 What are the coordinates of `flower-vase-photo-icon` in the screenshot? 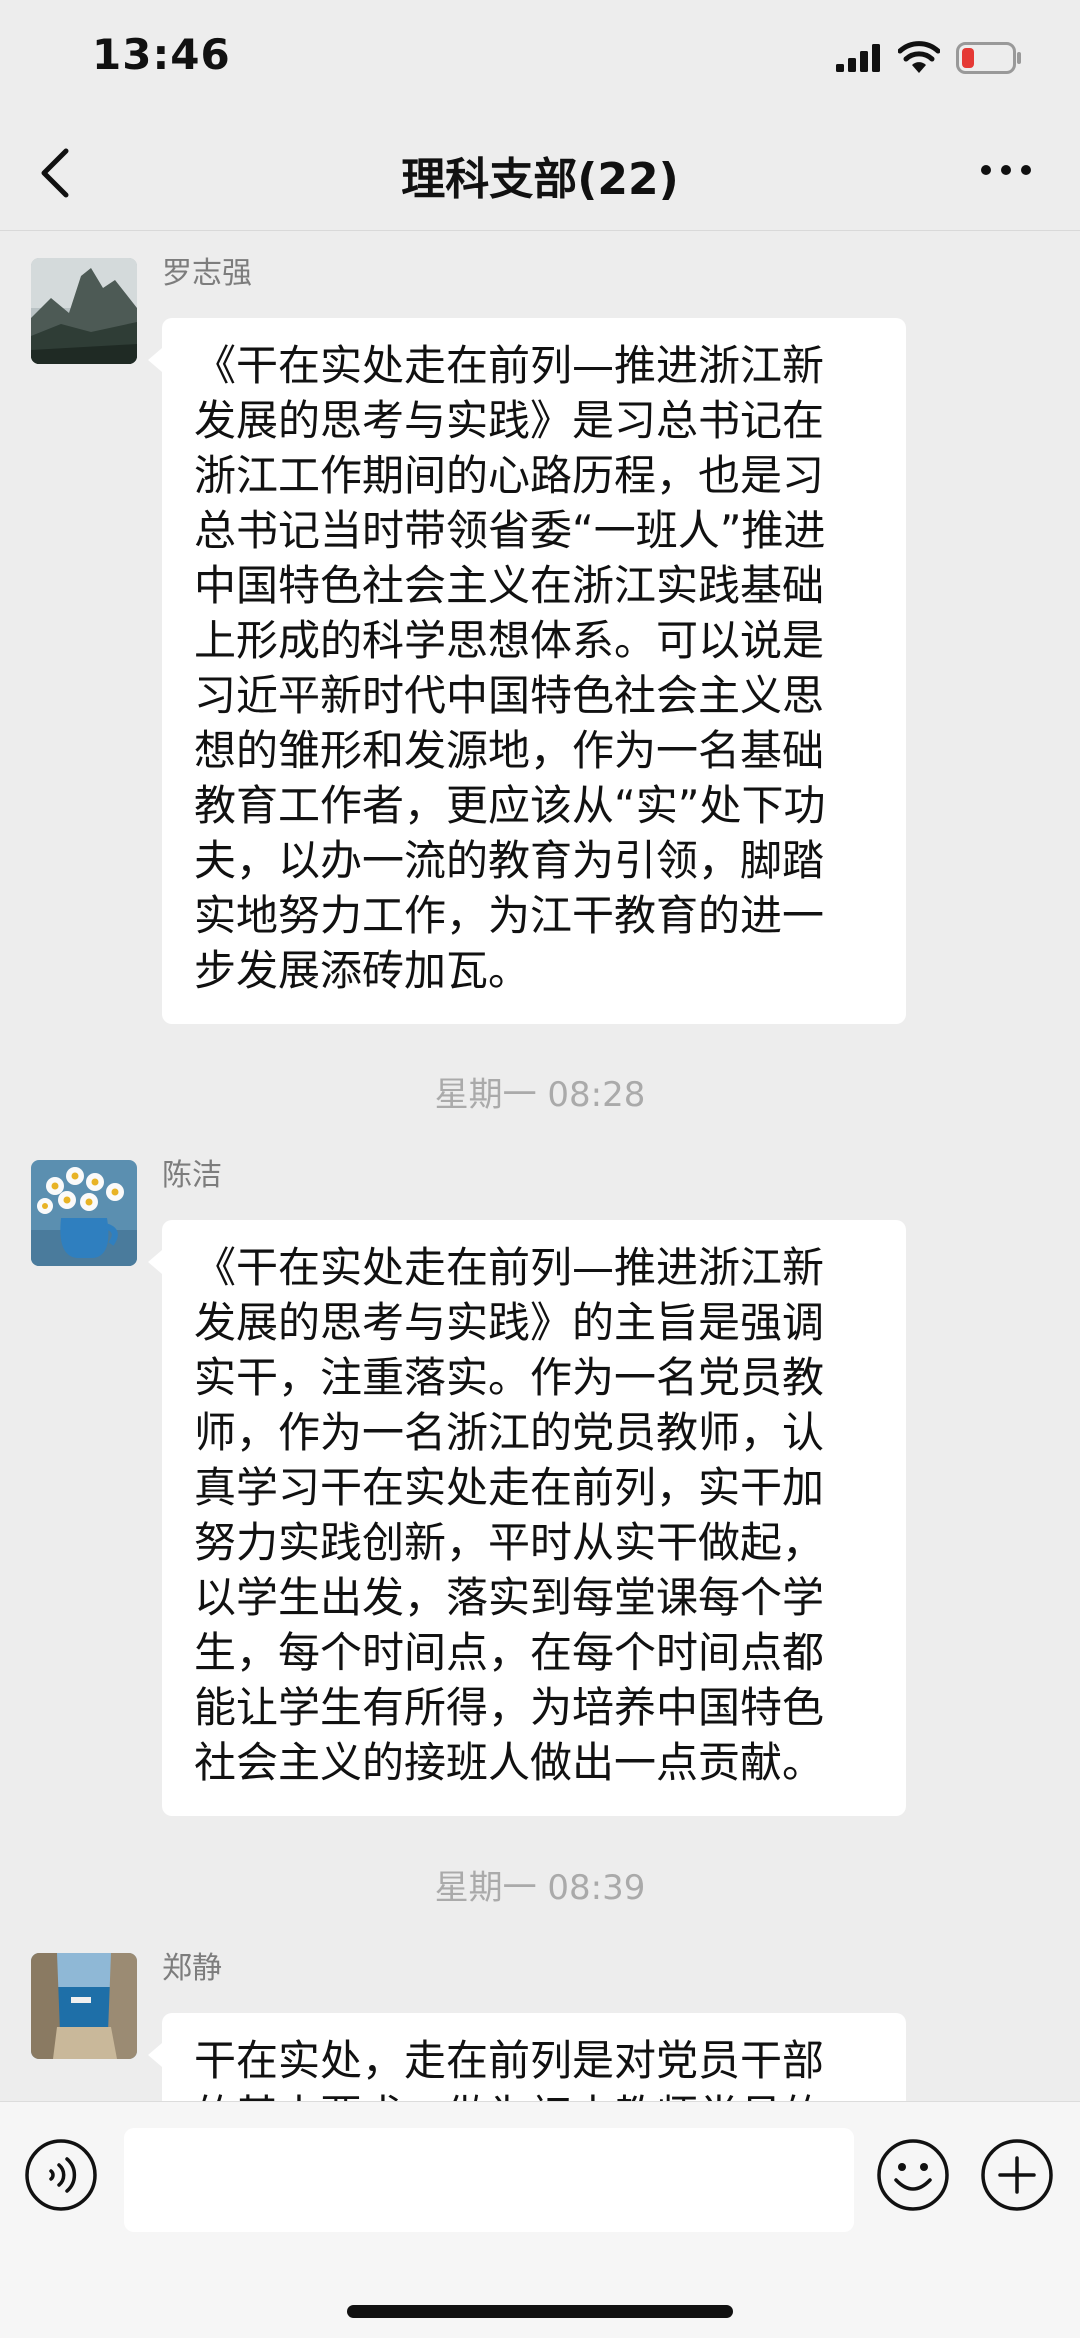 It's located at (84, 1213).